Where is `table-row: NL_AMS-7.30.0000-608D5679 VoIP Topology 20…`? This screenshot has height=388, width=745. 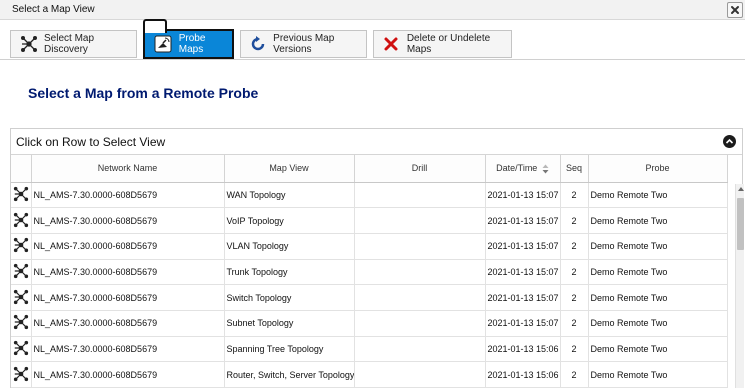 table-row: NL_AMS-7.30.0000-608D5679 VoIP Topology 20… is located at coordinates (369, 220).